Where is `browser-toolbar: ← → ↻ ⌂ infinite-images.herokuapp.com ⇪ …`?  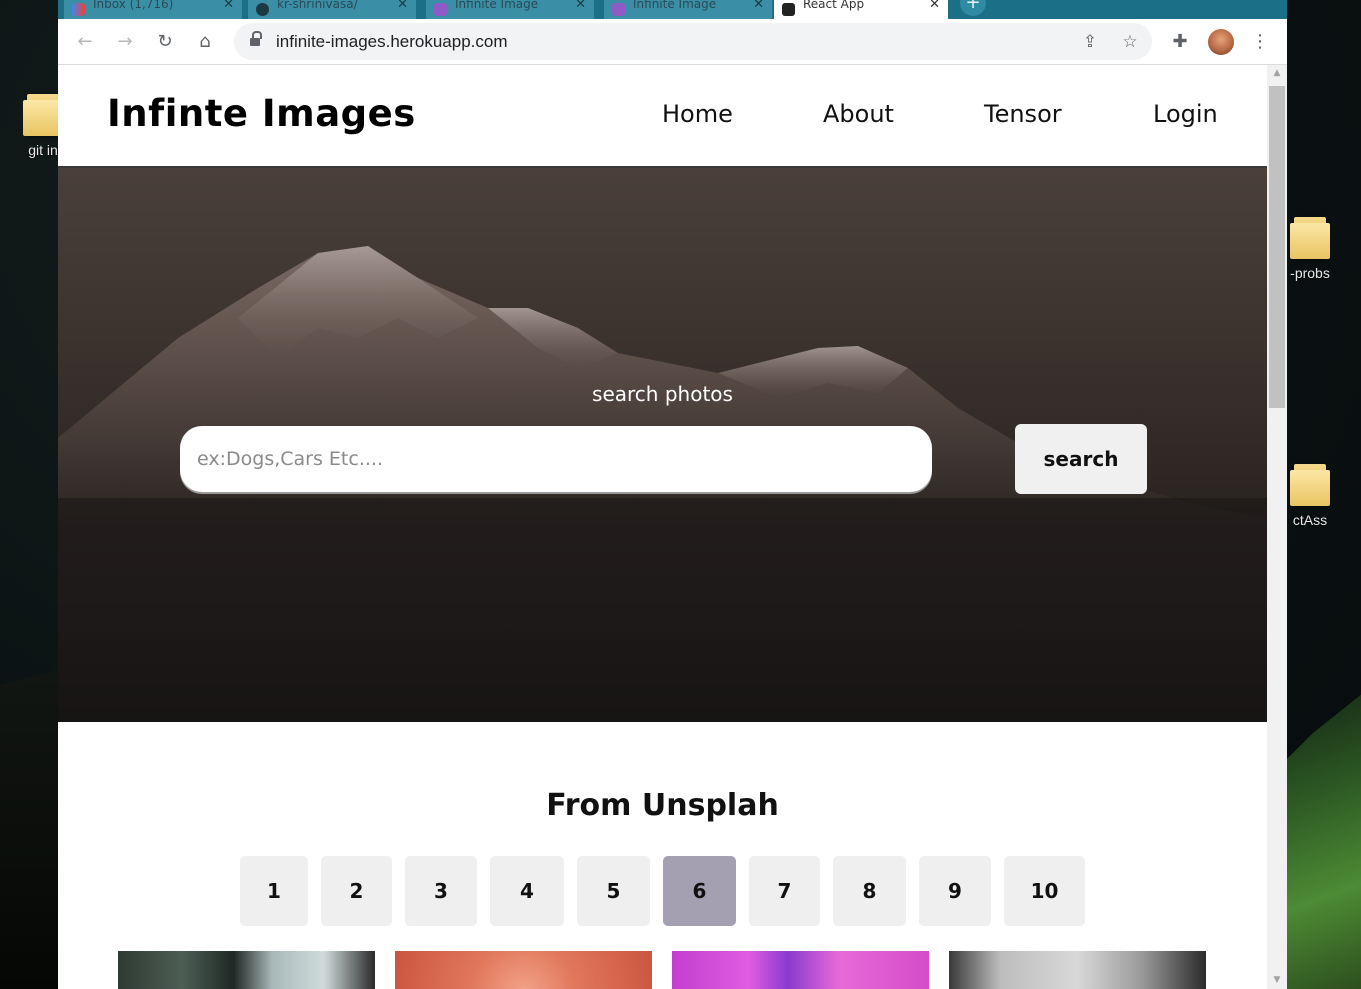 browser-toolbar: ← → ↻ ⌂ infinite-images.herokuapp.com ⇪ … is located at coordinates (672, 42).